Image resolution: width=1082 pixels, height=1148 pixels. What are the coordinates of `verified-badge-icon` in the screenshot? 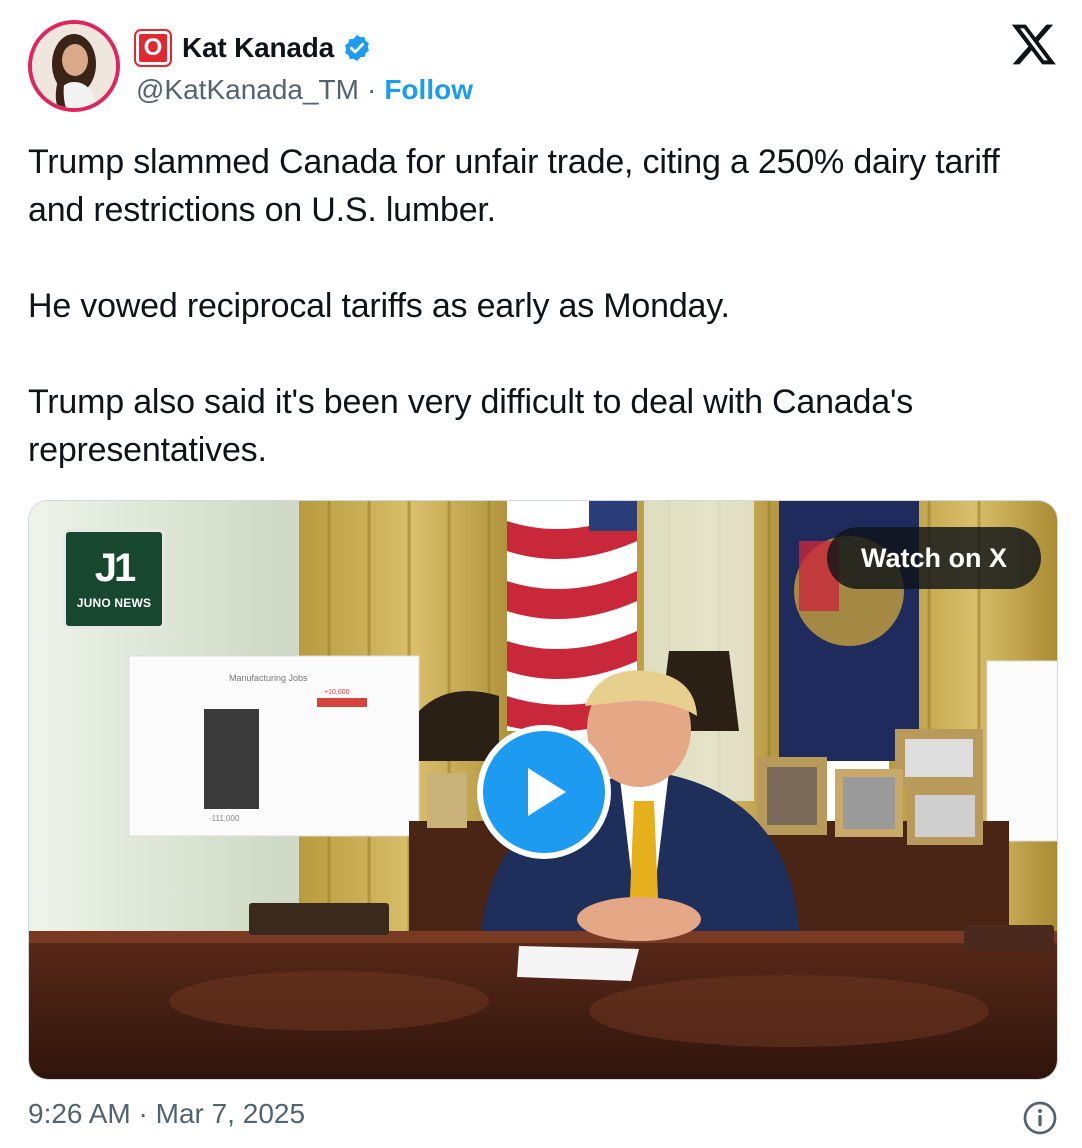 It's located at (357, 48).